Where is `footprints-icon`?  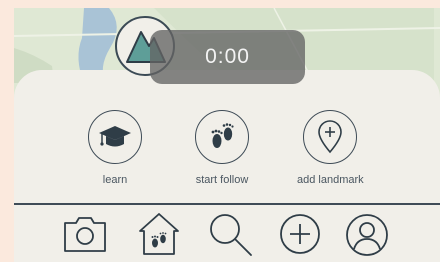 footprints-icon is located at coordinates (222, 135).